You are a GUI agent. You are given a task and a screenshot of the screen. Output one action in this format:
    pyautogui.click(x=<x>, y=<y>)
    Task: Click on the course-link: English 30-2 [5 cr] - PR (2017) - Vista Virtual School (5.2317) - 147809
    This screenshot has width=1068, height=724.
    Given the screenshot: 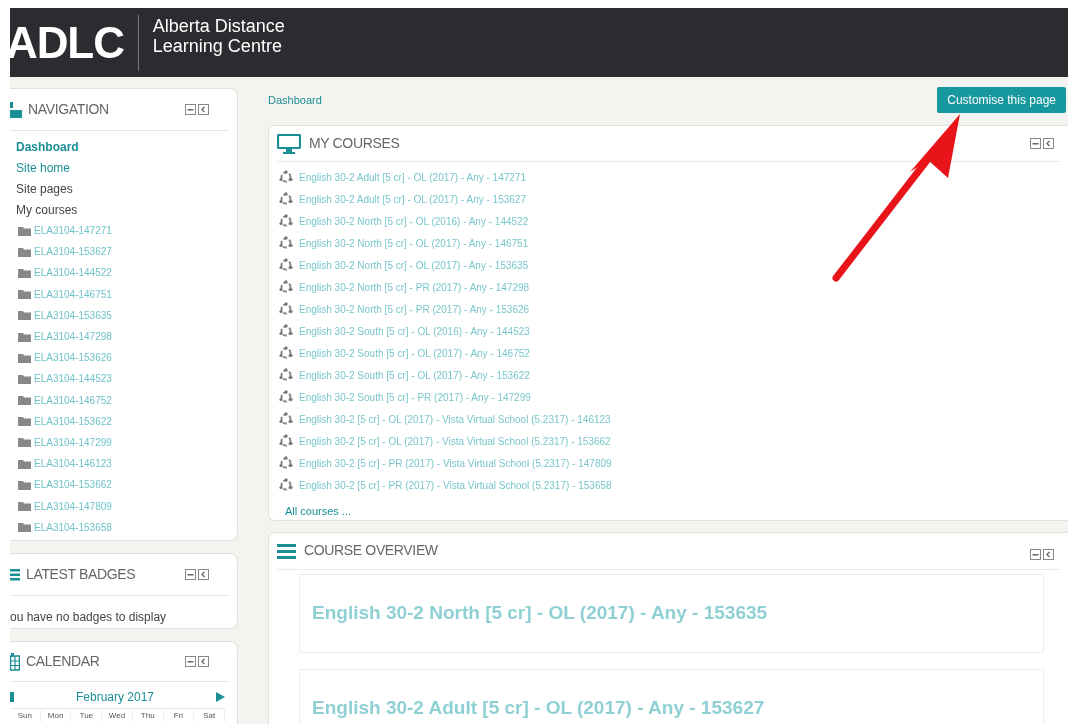 What is the action you would take?
    pyautogui.click(x=455, y=463)
    